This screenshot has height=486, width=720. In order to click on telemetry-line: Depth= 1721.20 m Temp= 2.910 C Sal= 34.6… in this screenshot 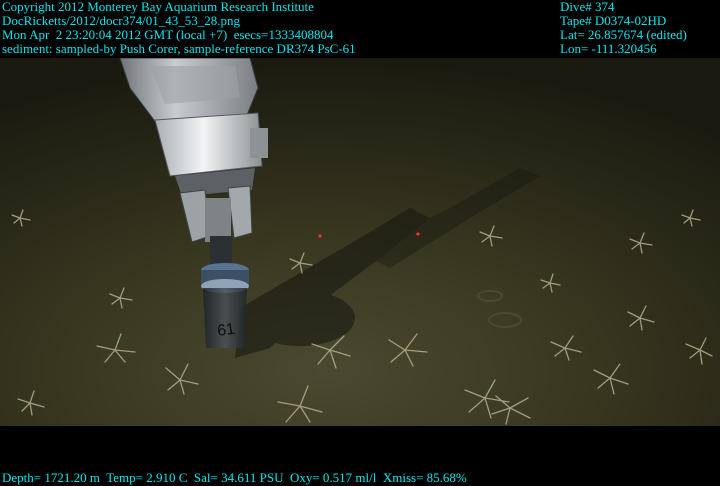, I will do `click(234, 477)`.